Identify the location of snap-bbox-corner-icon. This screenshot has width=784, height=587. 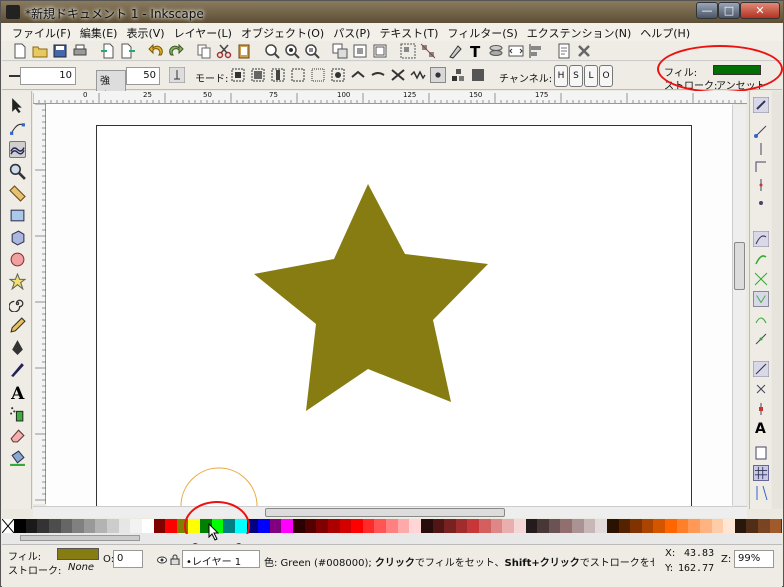
(761, 167).